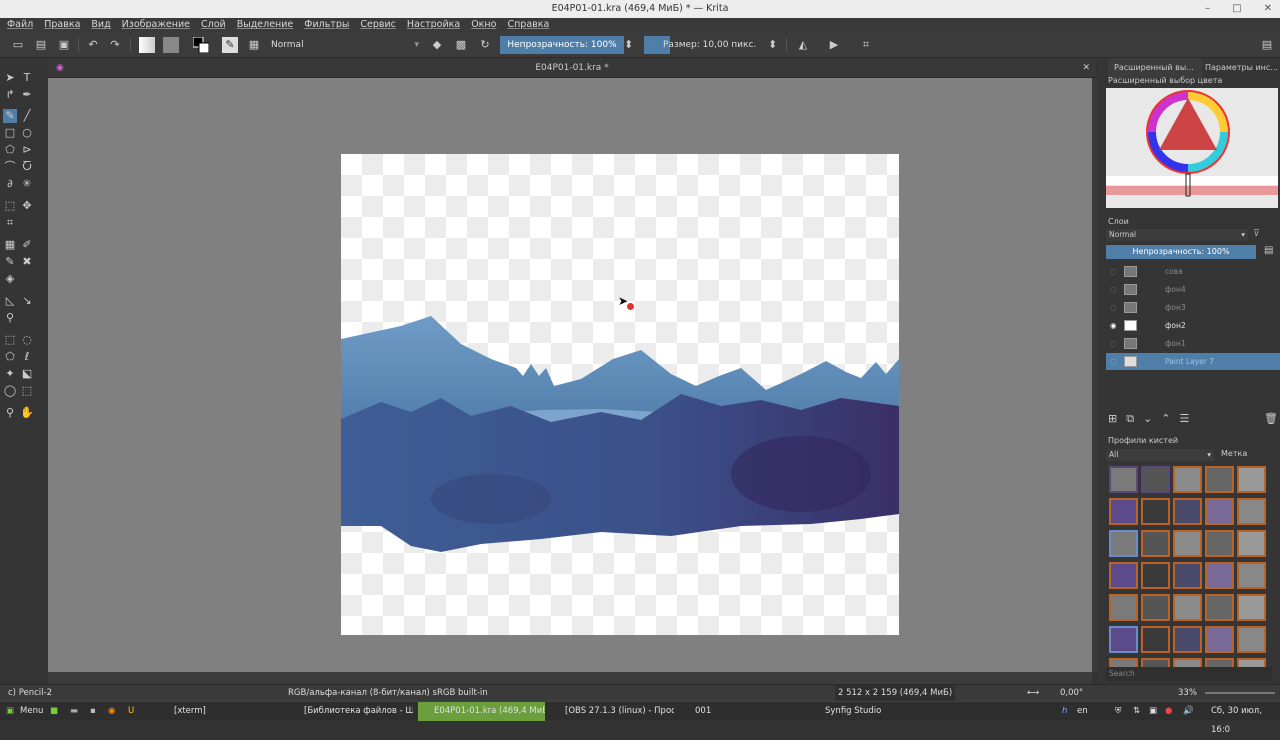  What do you see at coordinates (111, 711) in the screenshot?
I see `firefox-icon: ◉` at bounding box center [111, 711].